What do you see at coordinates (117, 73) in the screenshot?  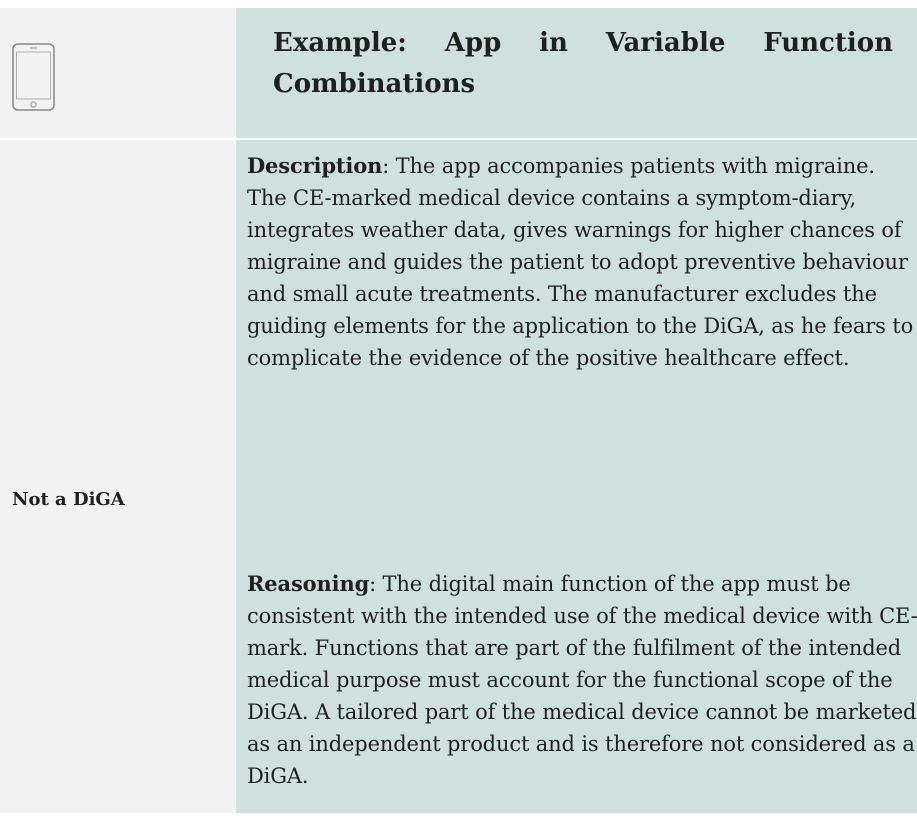 I see `icon-cell` at bounding box center [117, 73].